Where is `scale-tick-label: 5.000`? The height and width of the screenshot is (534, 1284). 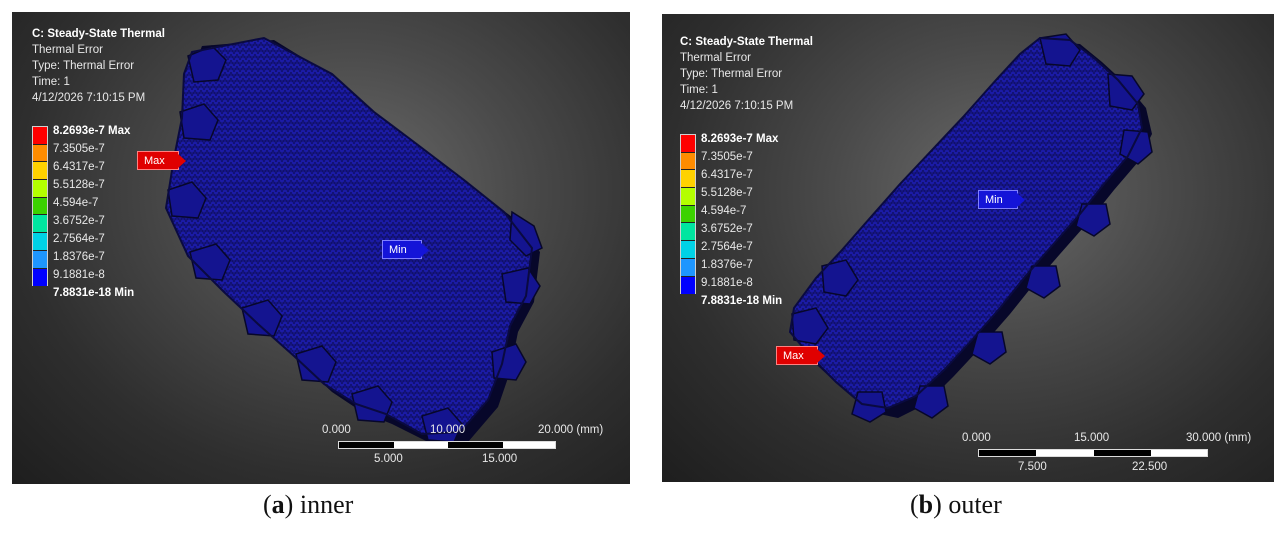
scale-tick-label: 5.000 is located at coordinates (388, 459).